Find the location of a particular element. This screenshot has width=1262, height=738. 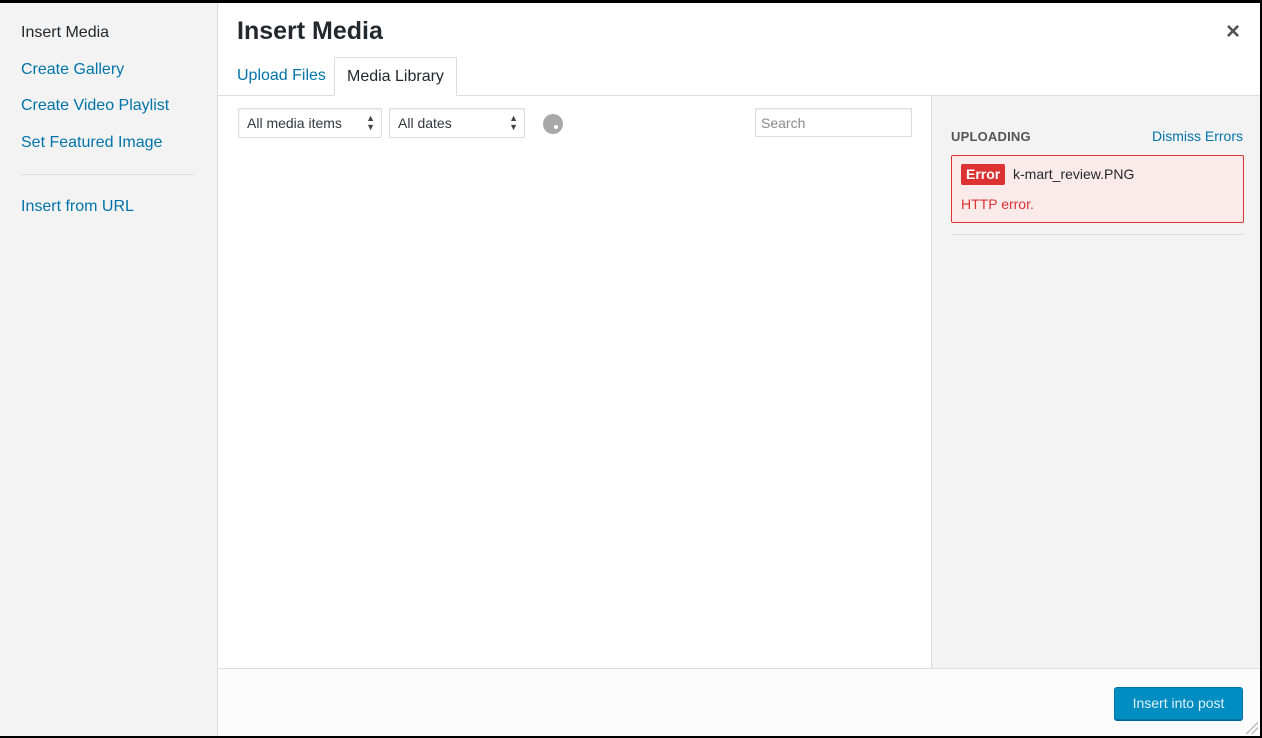

error-badge: Error is located at coordinates (983, 174).